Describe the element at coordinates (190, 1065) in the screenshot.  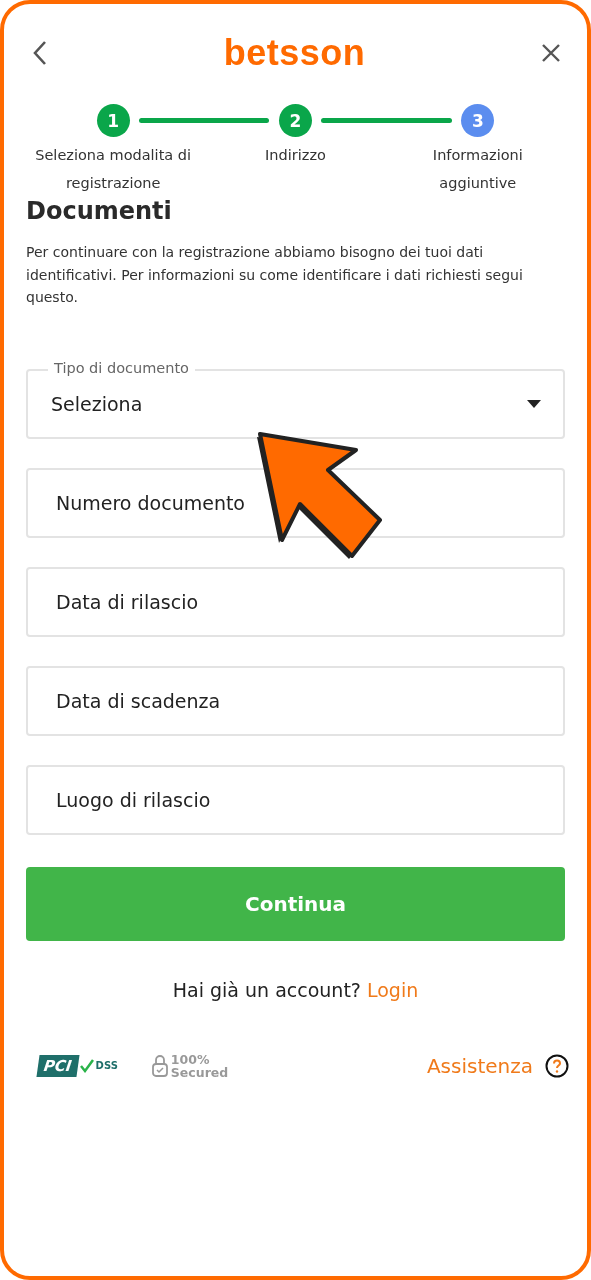
I see `secured-badge: 100% Secured` at that location.